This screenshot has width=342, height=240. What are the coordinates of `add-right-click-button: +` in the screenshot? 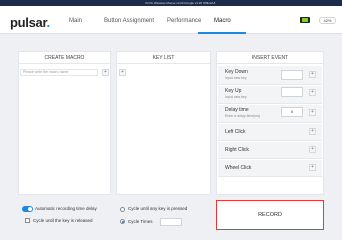 It's located at (312, 149).